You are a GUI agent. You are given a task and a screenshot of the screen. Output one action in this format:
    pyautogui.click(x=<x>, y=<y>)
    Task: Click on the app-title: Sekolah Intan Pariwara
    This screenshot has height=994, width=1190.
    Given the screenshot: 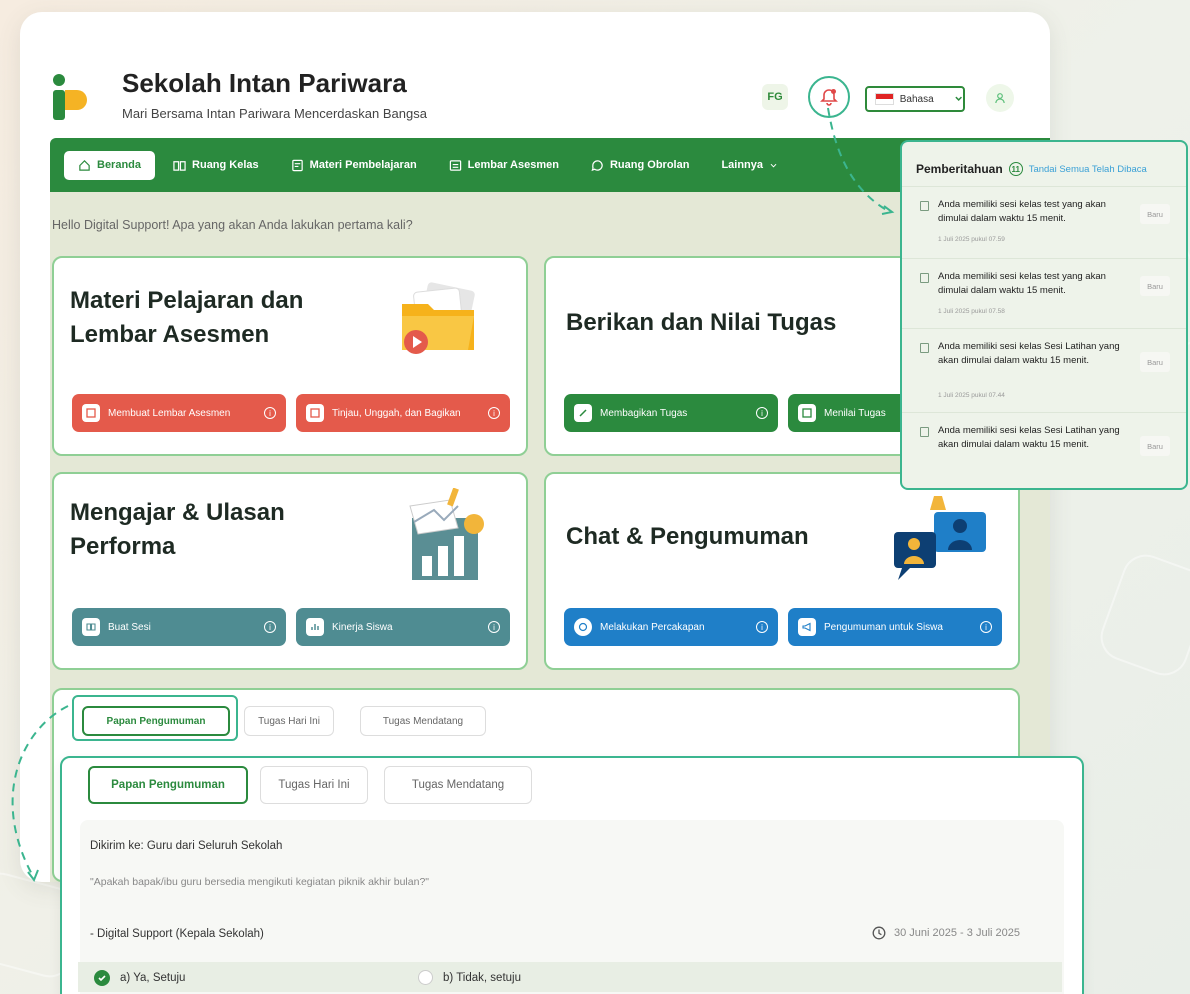 What is the action you would take?
    pyautogui.click(x=264, y=83)
    